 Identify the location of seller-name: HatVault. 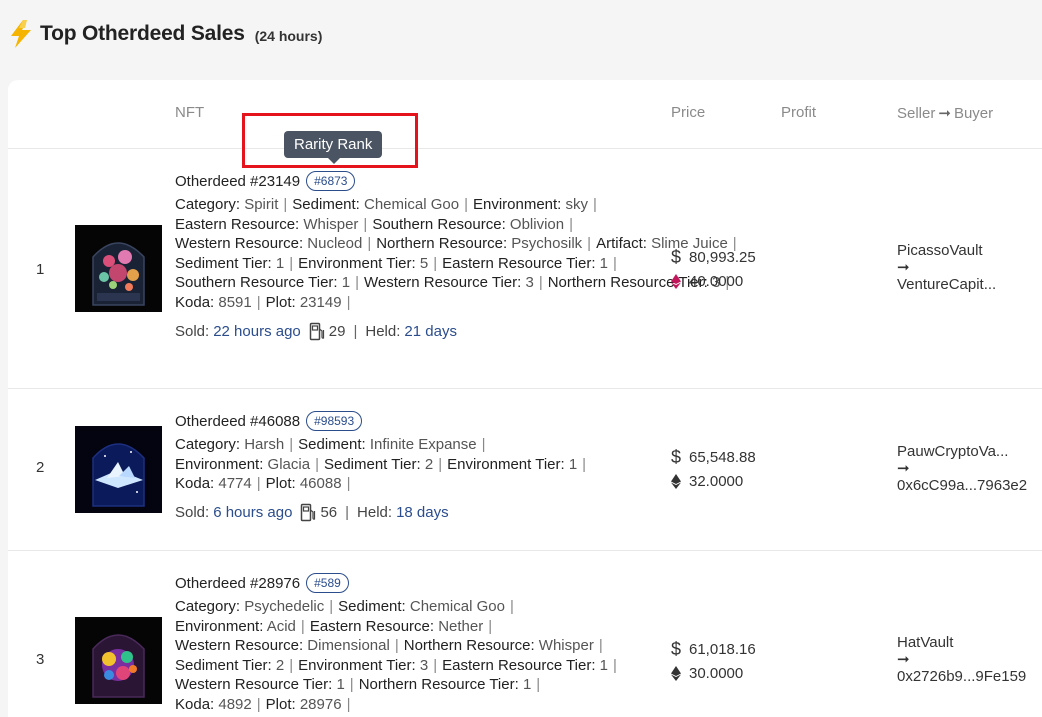
(961, 642).